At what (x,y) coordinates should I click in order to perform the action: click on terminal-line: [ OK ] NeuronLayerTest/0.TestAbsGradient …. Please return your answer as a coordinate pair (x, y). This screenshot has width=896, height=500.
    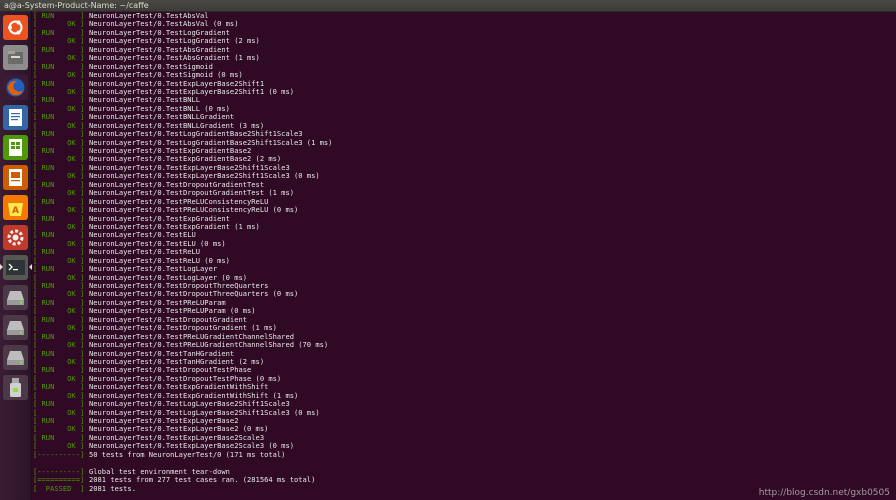
    Looking at the image, I should click on (464, 58).